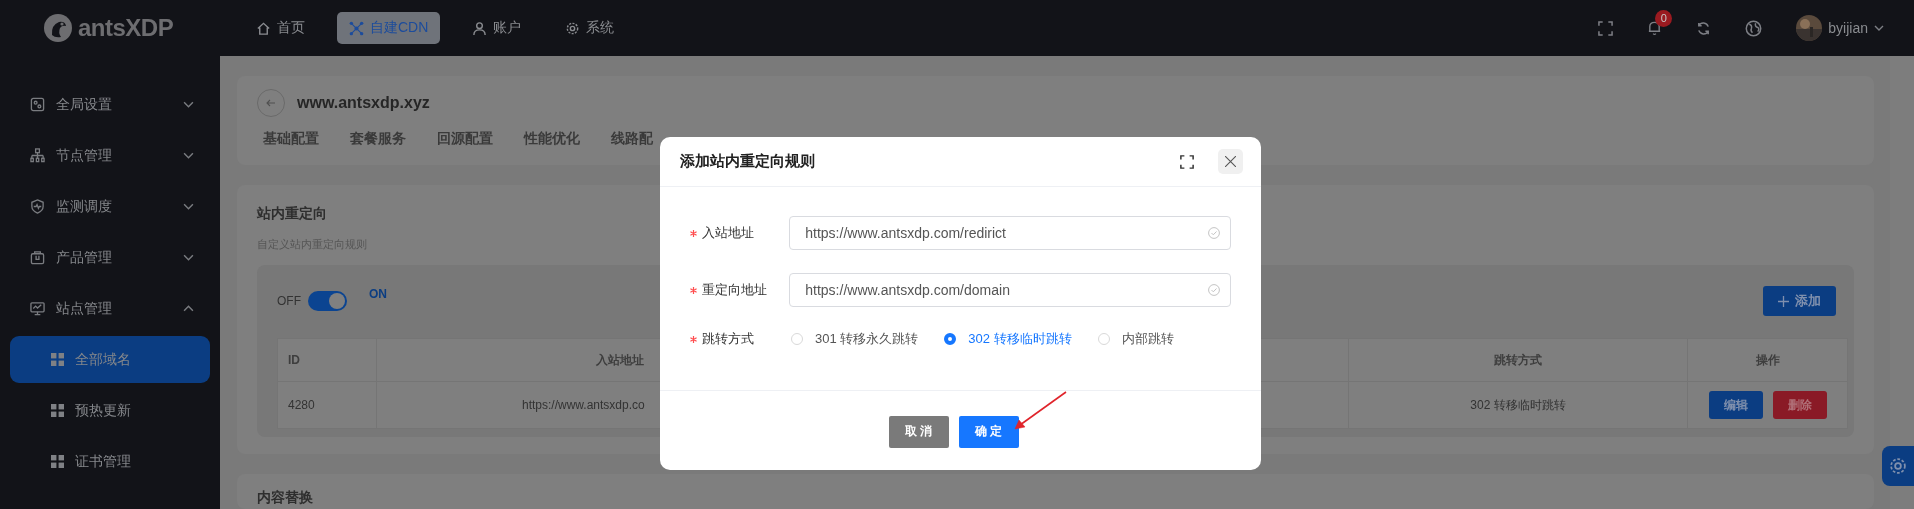  Describe the element at coordinates (1008, 339) in the screenshot. I see `radio-option: 302 转移临时跳转` at that location.